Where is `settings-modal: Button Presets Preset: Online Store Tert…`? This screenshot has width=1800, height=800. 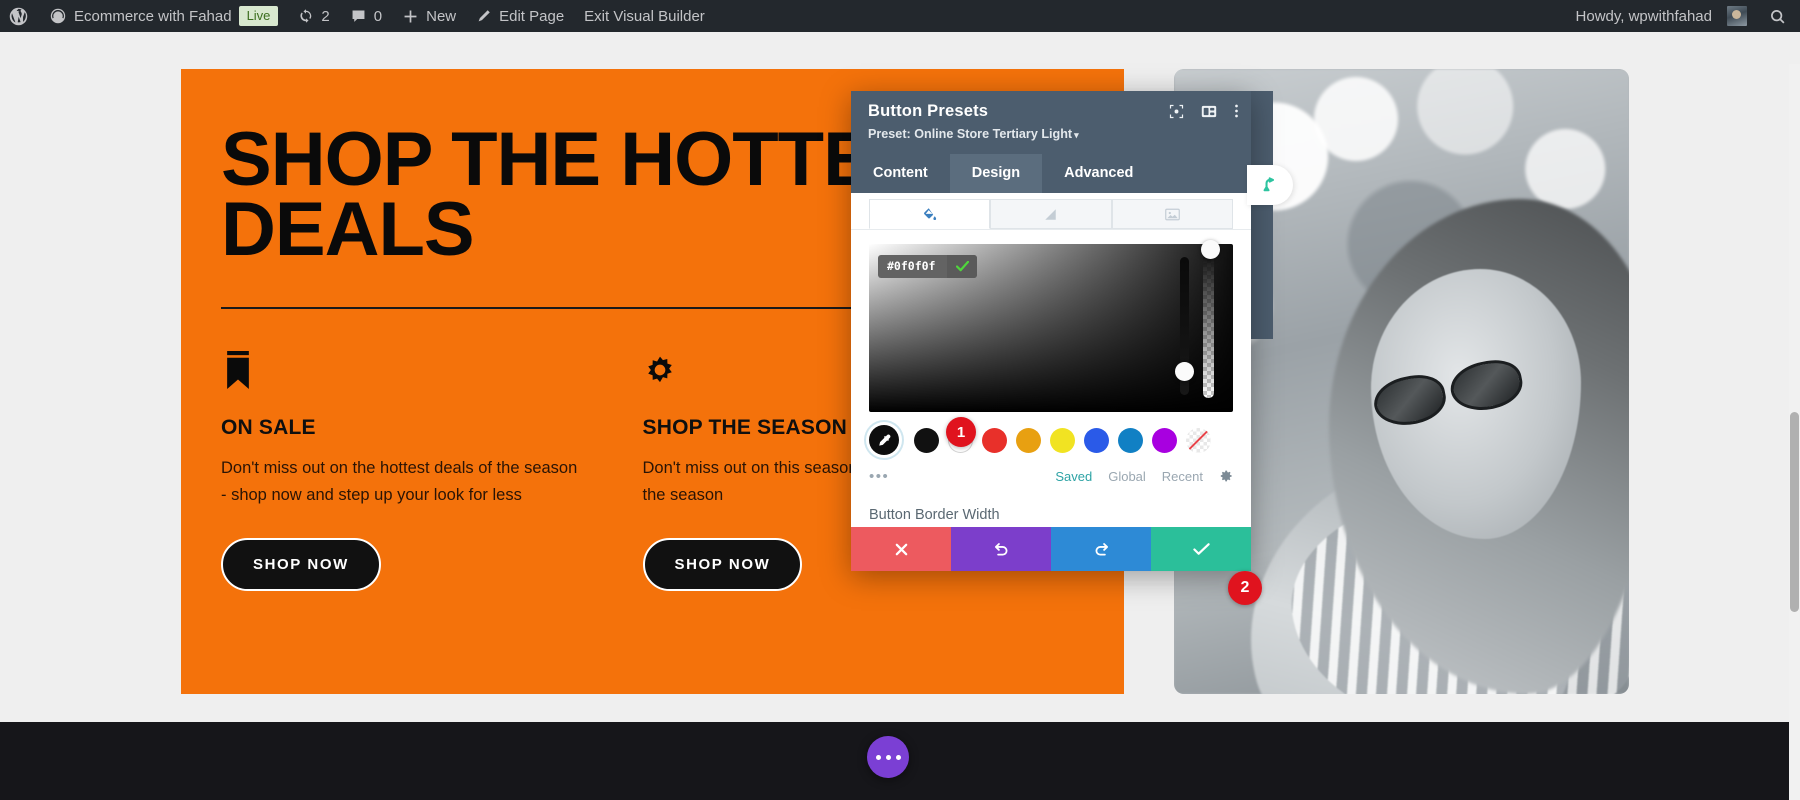
settings-modal: Button Presets Preset: Online Store Tert… is located at coordinates (1051, 331).